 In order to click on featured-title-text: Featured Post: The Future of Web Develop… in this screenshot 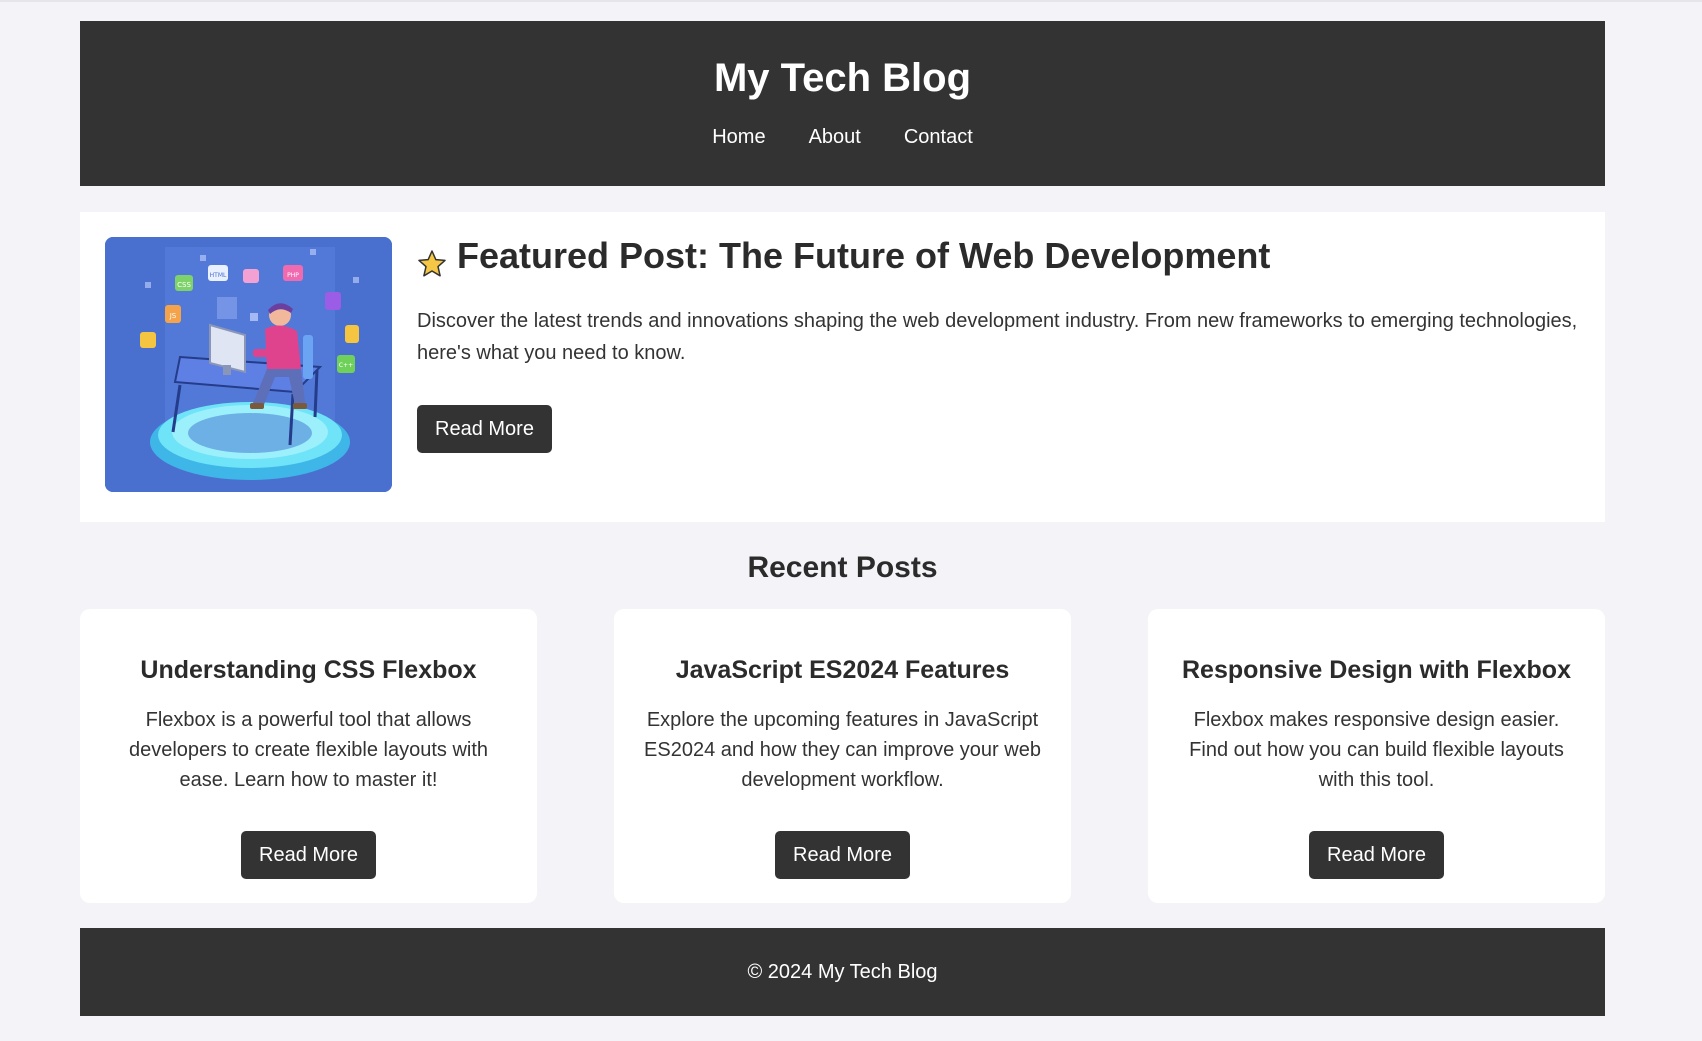, I will do `click(864, 255)`.